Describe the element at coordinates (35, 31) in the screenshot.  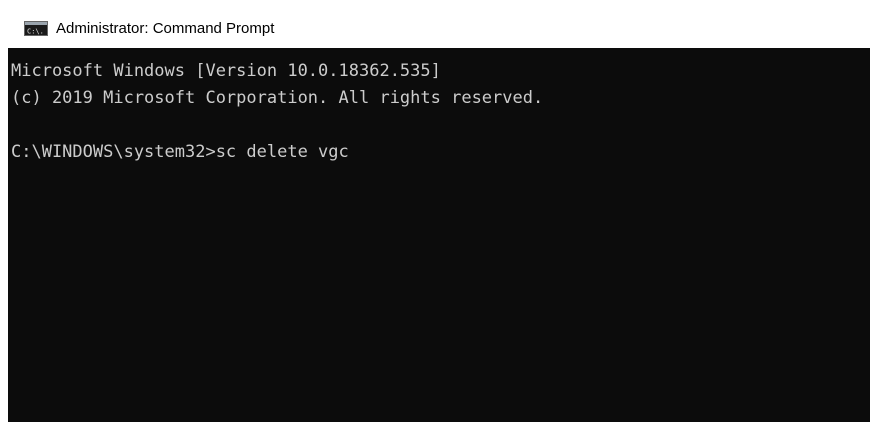
I see `svg-text: C:\.` at that location.